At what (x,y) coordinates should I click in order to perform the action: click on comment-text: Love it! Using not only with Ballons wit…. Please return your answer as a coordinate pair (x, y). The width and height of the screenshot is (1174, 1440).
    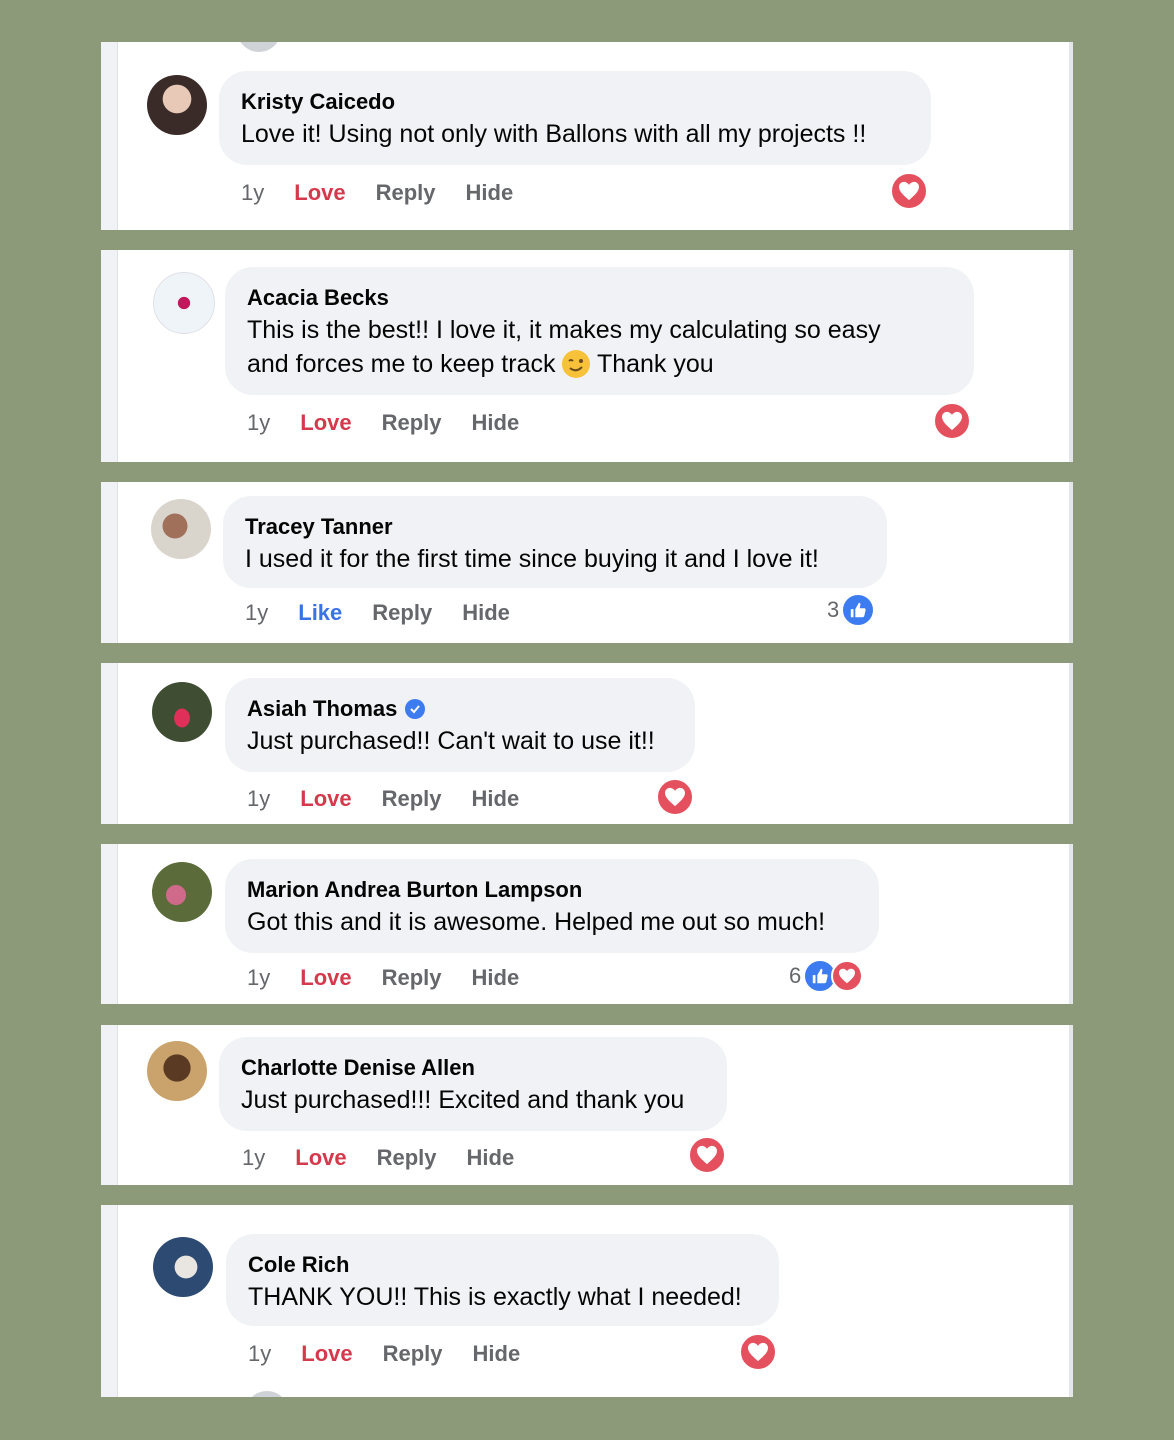
    Looking at the image, I should click on (554, 134).